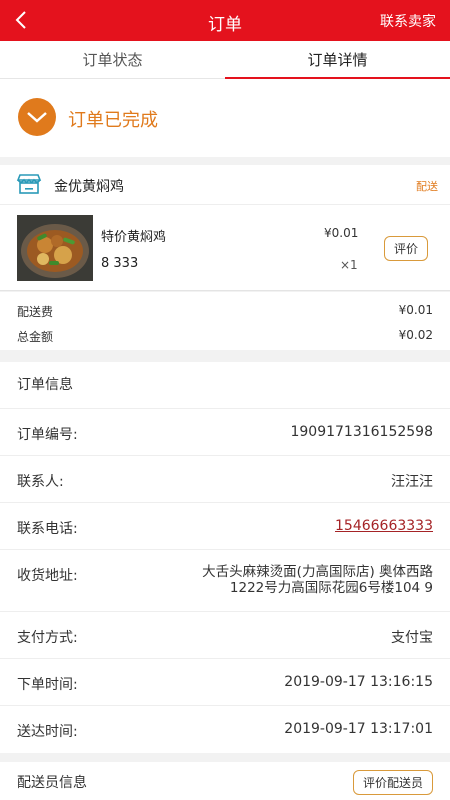 The image size is (450, 800). What do you see at coordinates (331, 588) in the screenshot?
I see `address-line-2: 1222号力高国际花园6号楼104 9` at bounding box center [331, 588].